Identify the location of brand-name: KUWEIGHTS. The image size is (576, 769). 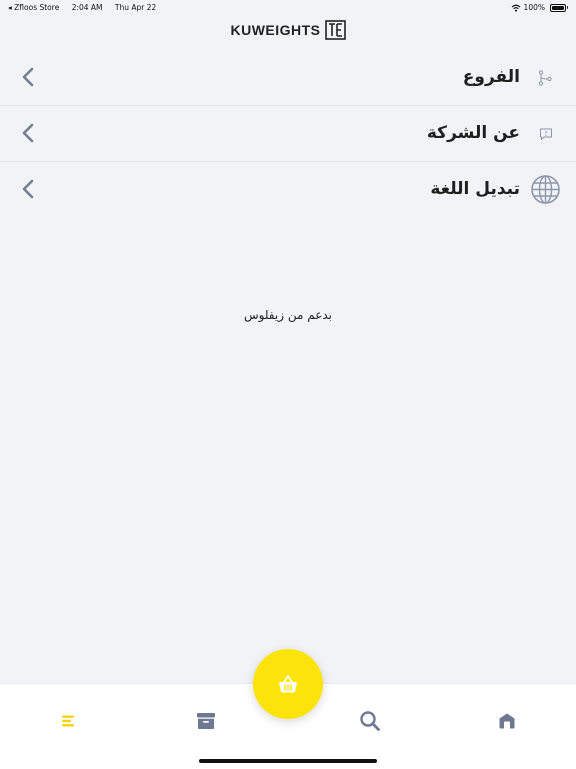
(275, 30).